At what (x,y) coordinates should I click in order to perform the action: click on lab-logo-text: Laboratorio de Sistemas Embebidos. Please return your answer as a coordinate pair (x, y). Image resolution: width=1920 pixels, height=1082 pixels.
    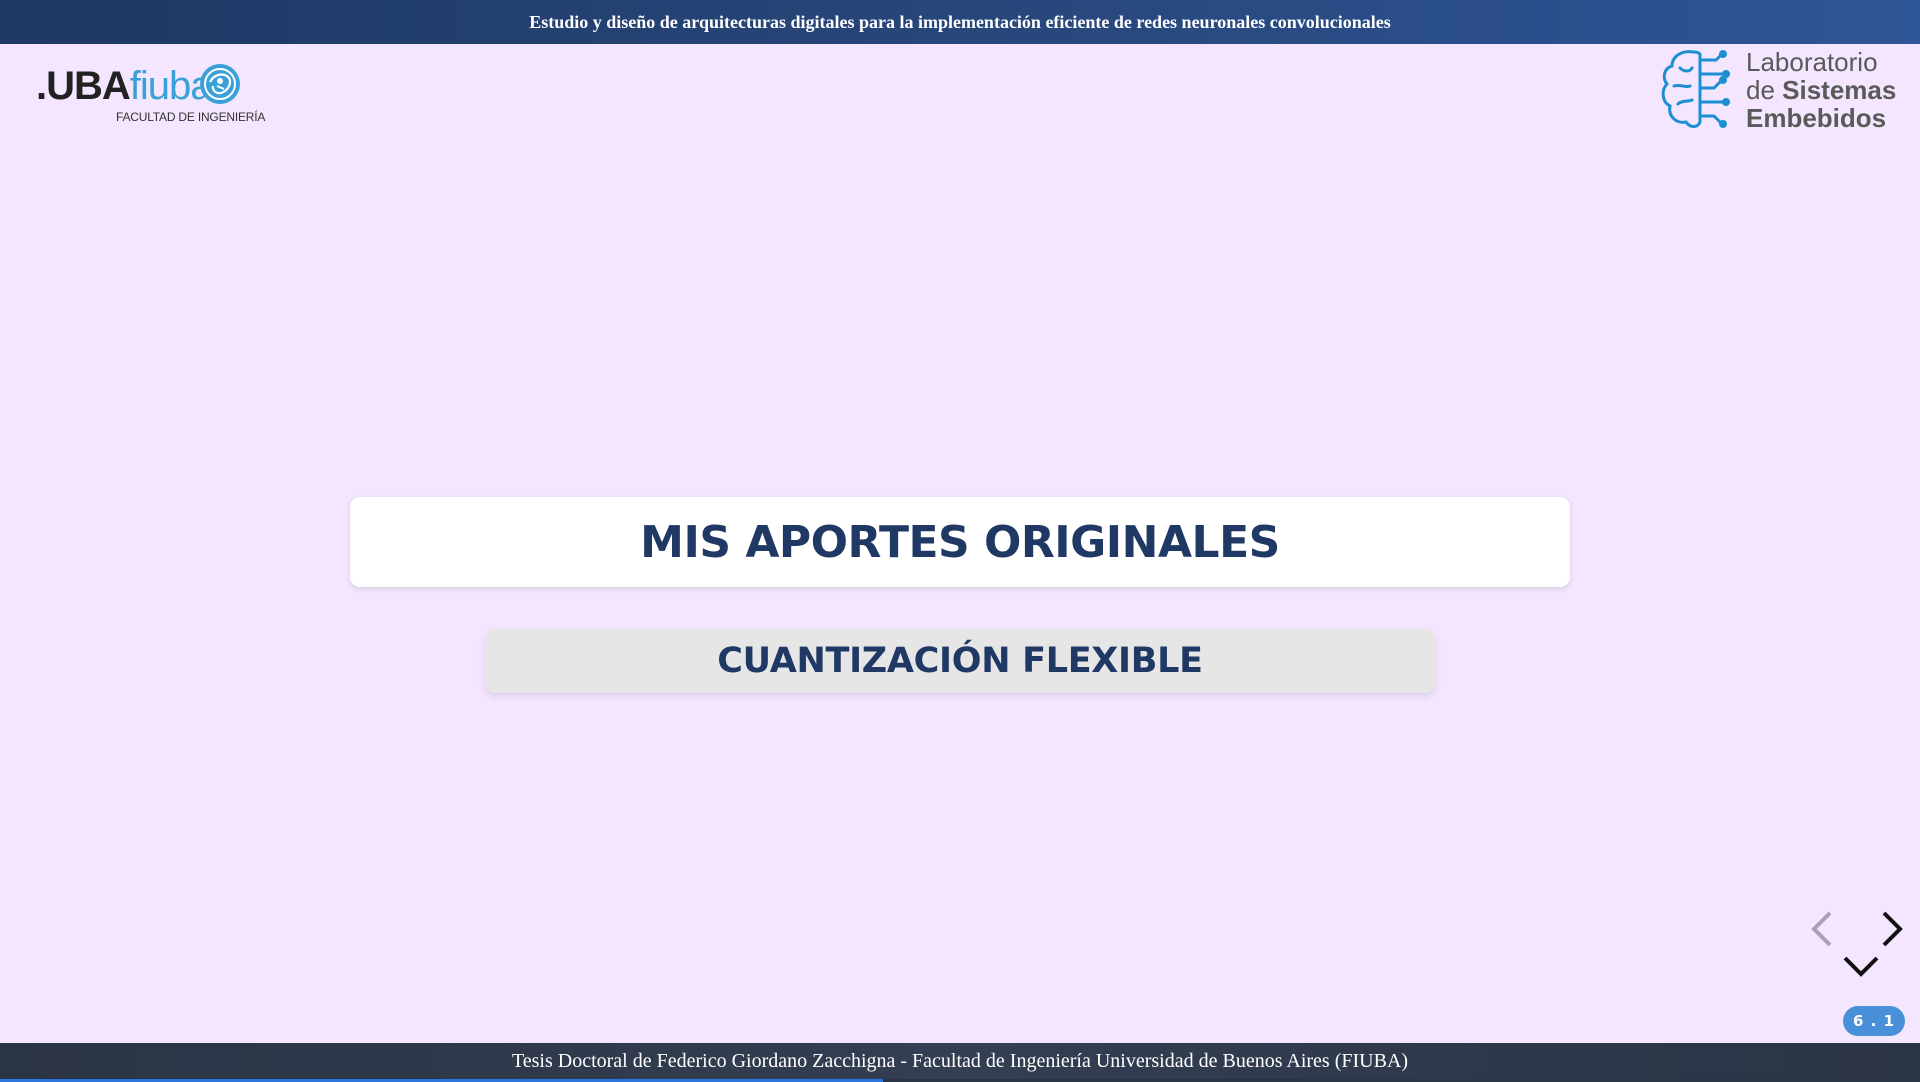
    Looking at the image, I should click on (1821, 90).